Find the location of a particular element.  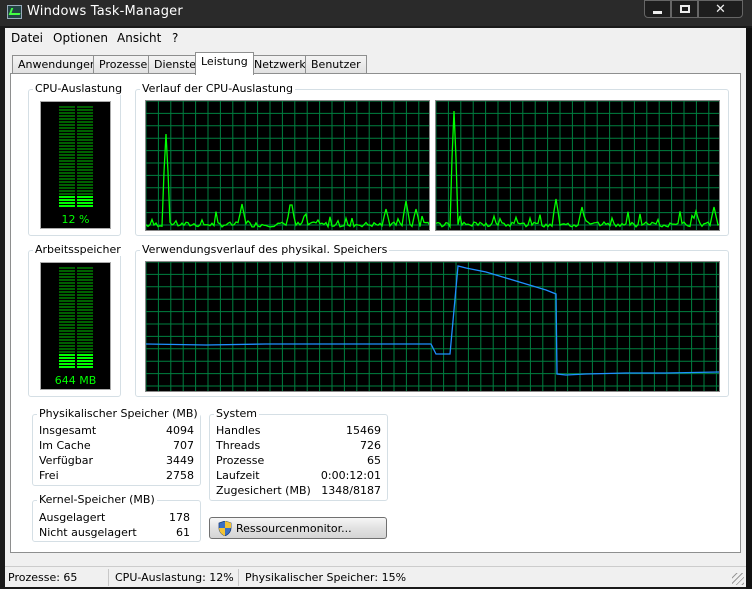

system-uptime-value: 0:00:12:01 is located at coordinates (350, 475).